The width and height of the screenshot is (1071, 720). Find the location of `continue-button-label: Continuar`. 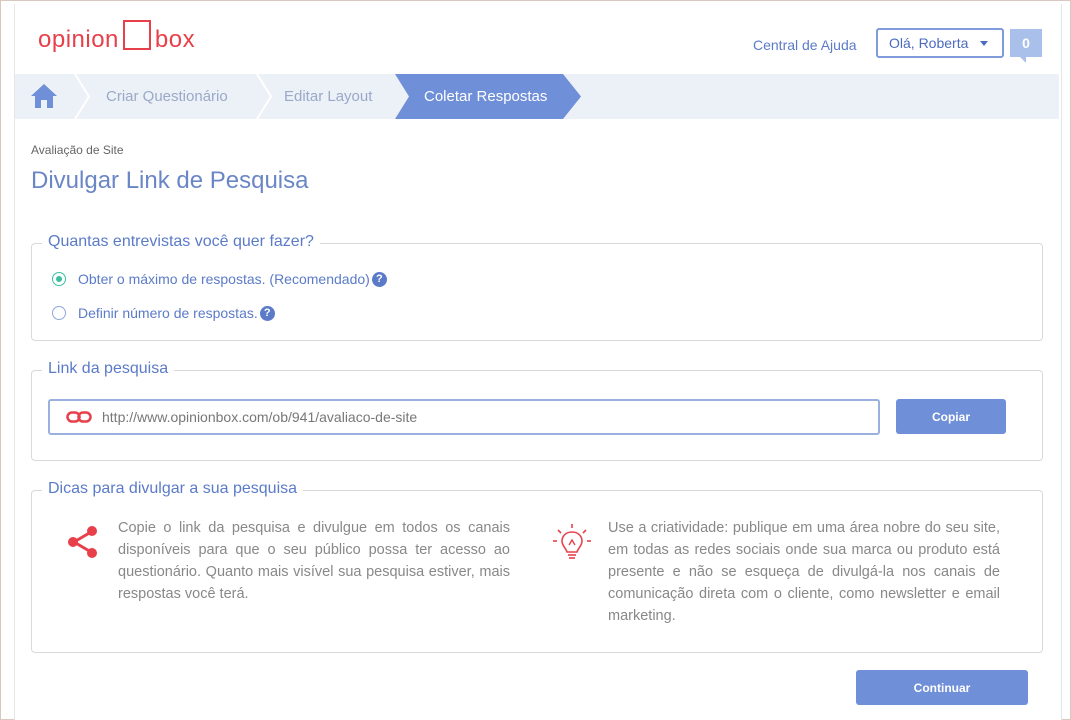

continue-button-label: Continuar is located at coordinates (942, 687).